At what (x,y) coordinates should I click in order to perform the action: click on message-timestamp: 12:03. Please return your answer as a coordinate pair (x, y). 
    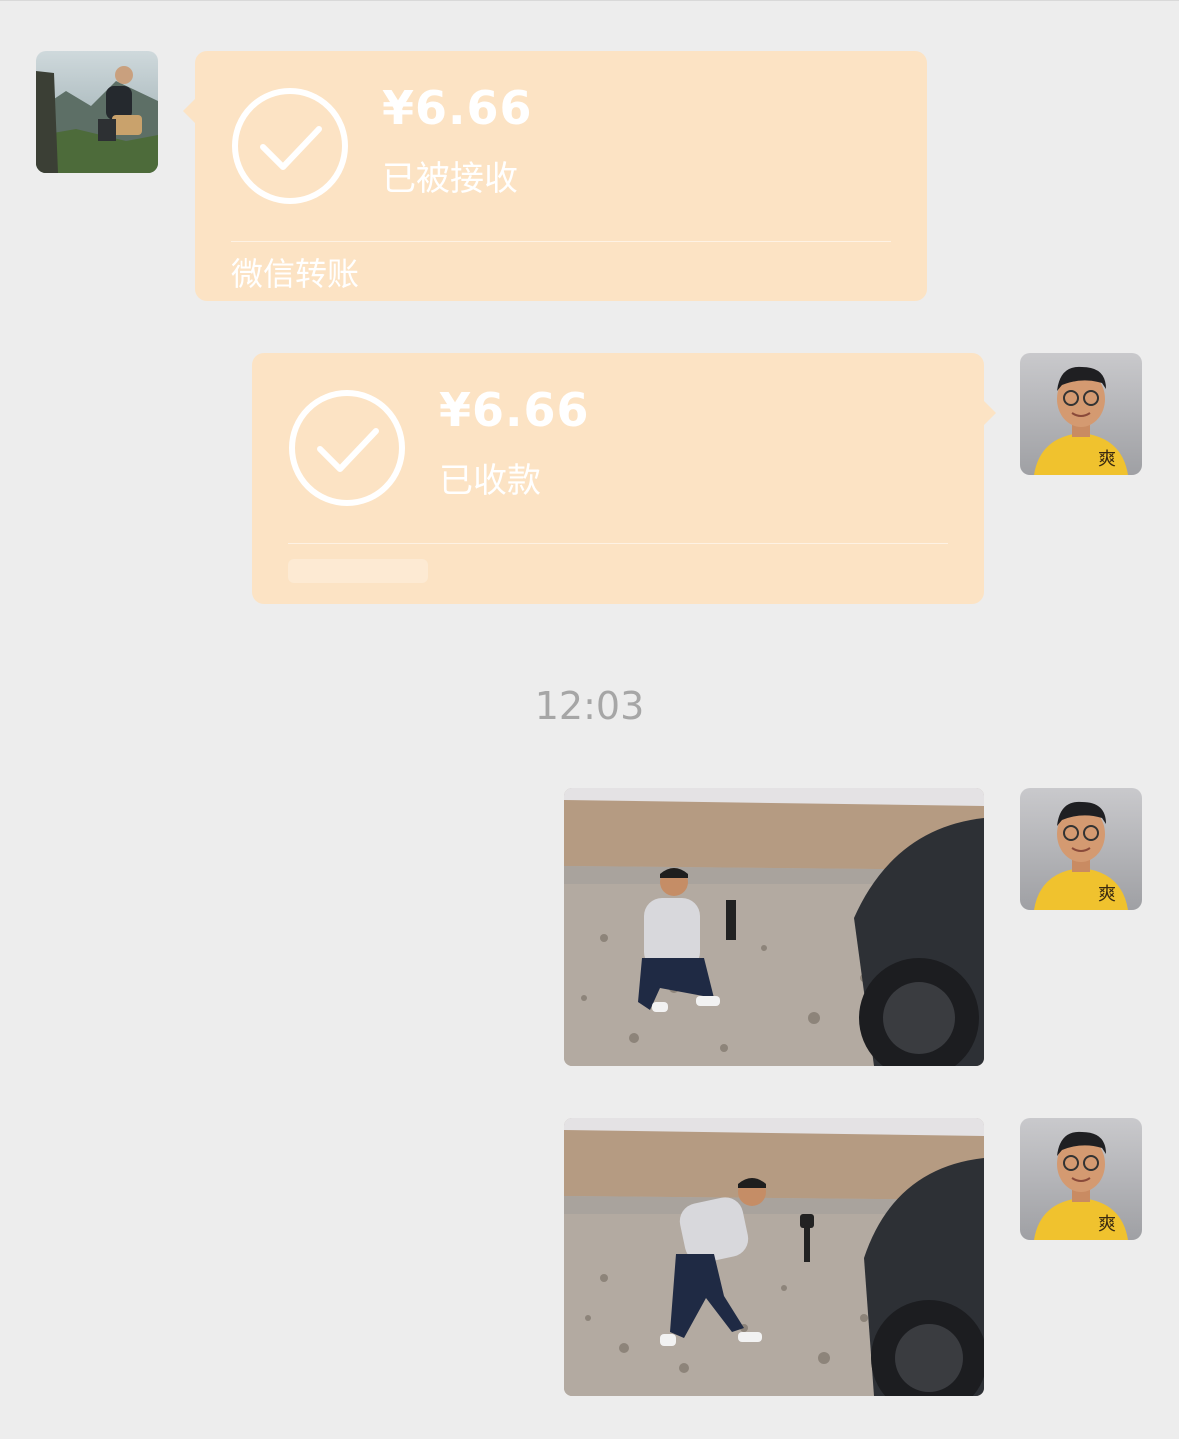
    Looking at the image, I should click on (589, 706).